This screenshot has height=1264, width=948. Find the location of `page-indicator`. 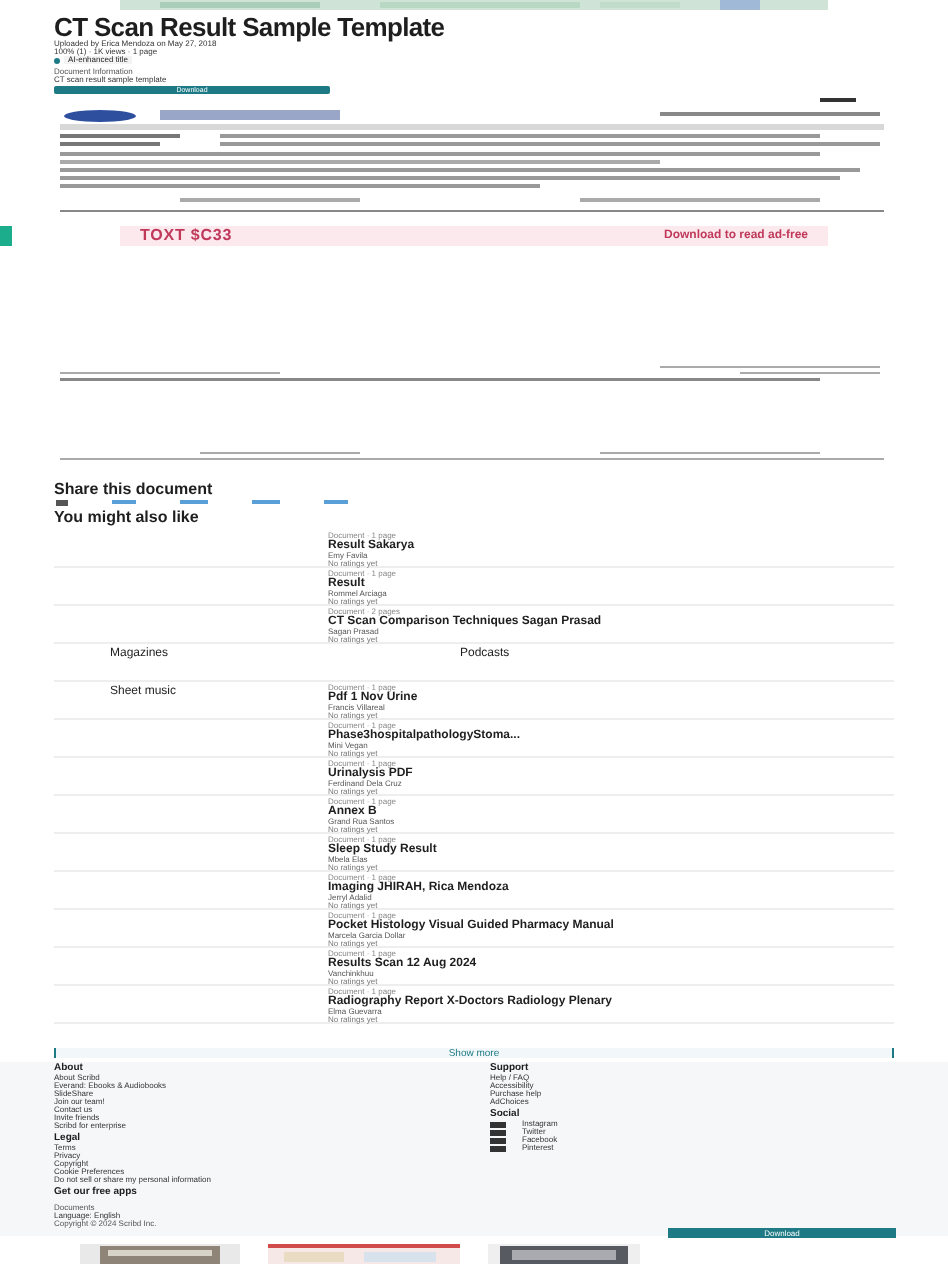

page-indicator is located at coordinates (838, 100).